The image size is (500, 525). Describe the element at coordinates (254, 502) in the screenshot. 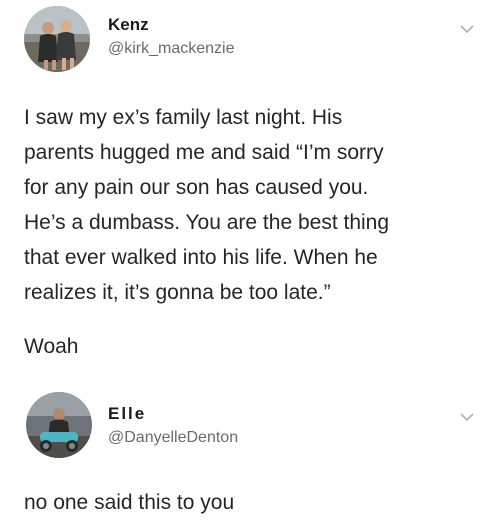

I see `tweet-text: no one said this to you` at that location.